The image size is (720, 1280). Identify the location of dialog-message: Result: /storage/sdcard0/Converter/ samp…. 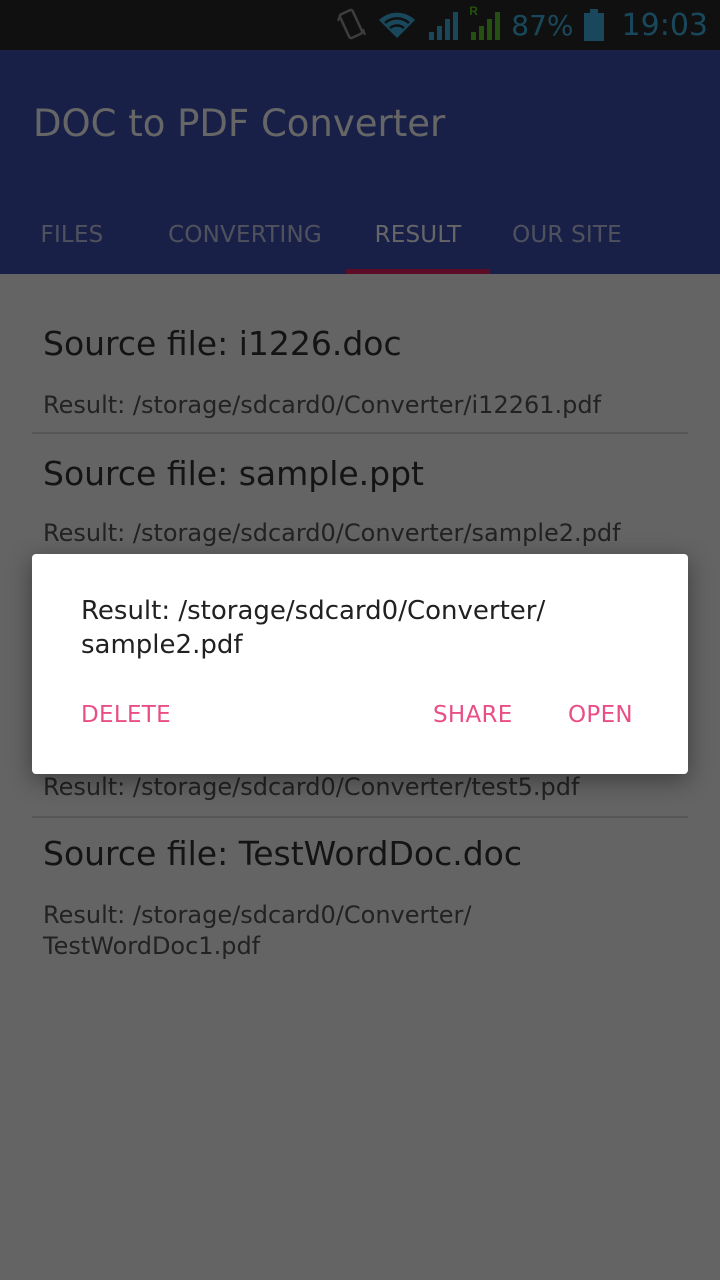
(313, 628).